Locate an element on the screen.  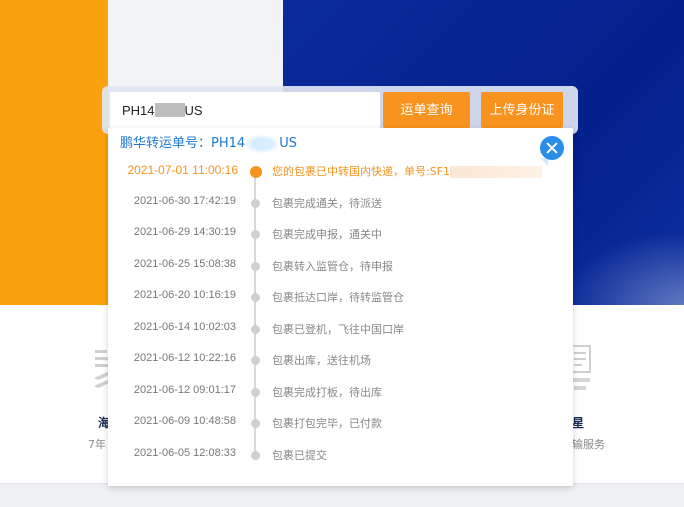
timeline-event: 2021-06-25 15:08:38 包裹转入监管仓，待申报 is located at coordinates (340, 268).